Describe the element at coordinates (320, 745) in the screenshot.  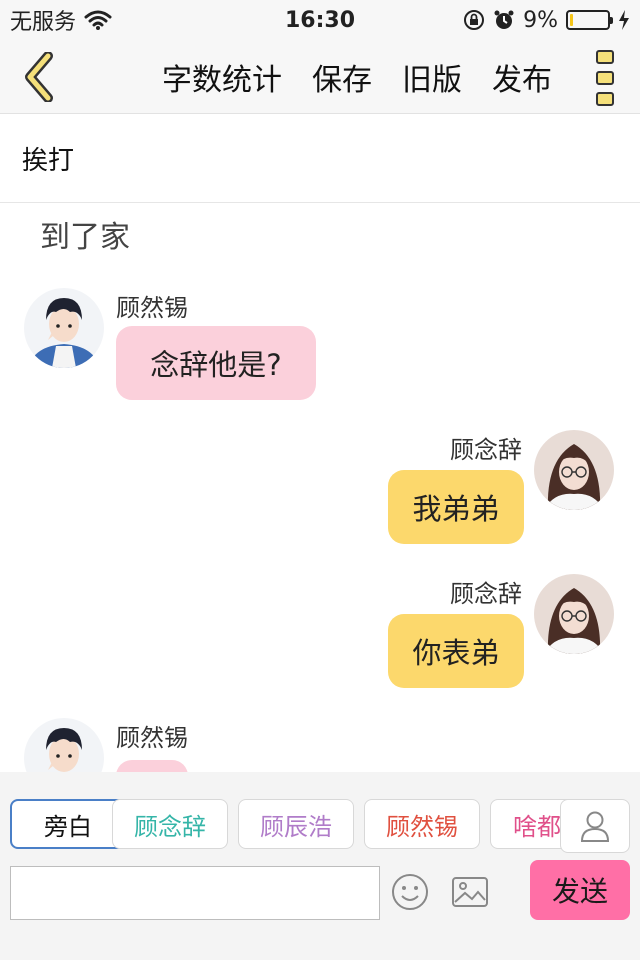
I see `chat-message: 顾然锡` at that location.